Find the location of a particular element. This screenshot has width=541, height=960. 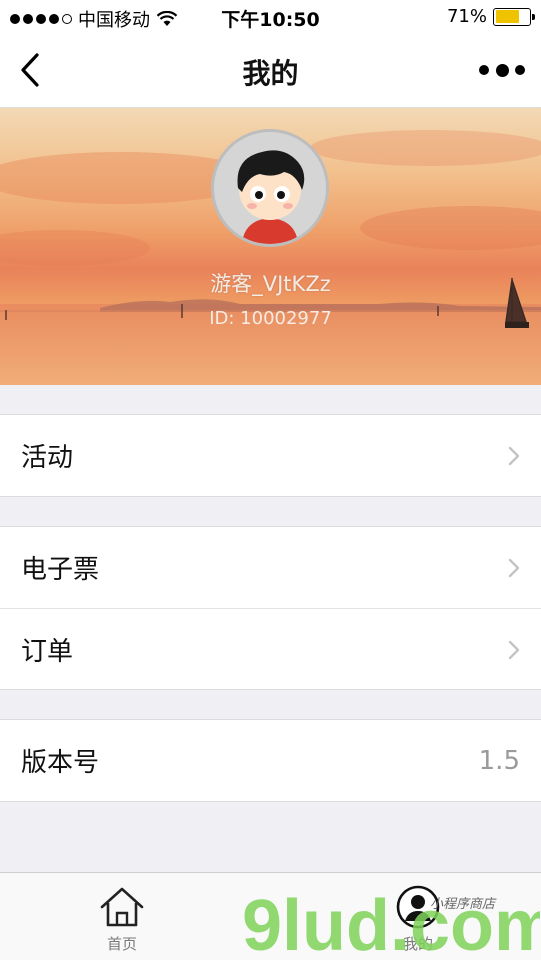

menu-group-version: 版本号 1.5 is located at coordinates (270, 760).